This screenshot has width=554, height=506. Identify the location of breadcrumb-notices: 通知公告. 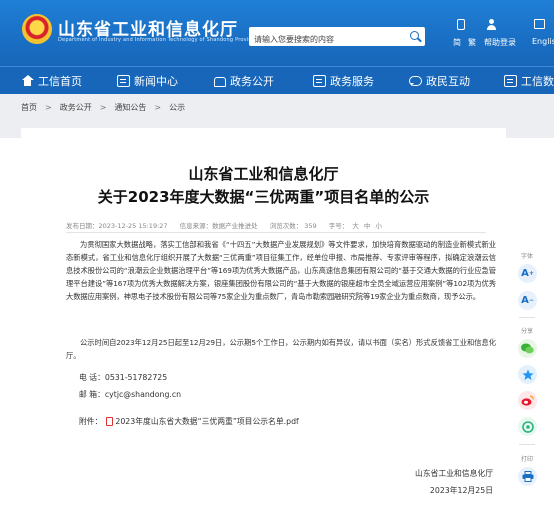
(130, 107).